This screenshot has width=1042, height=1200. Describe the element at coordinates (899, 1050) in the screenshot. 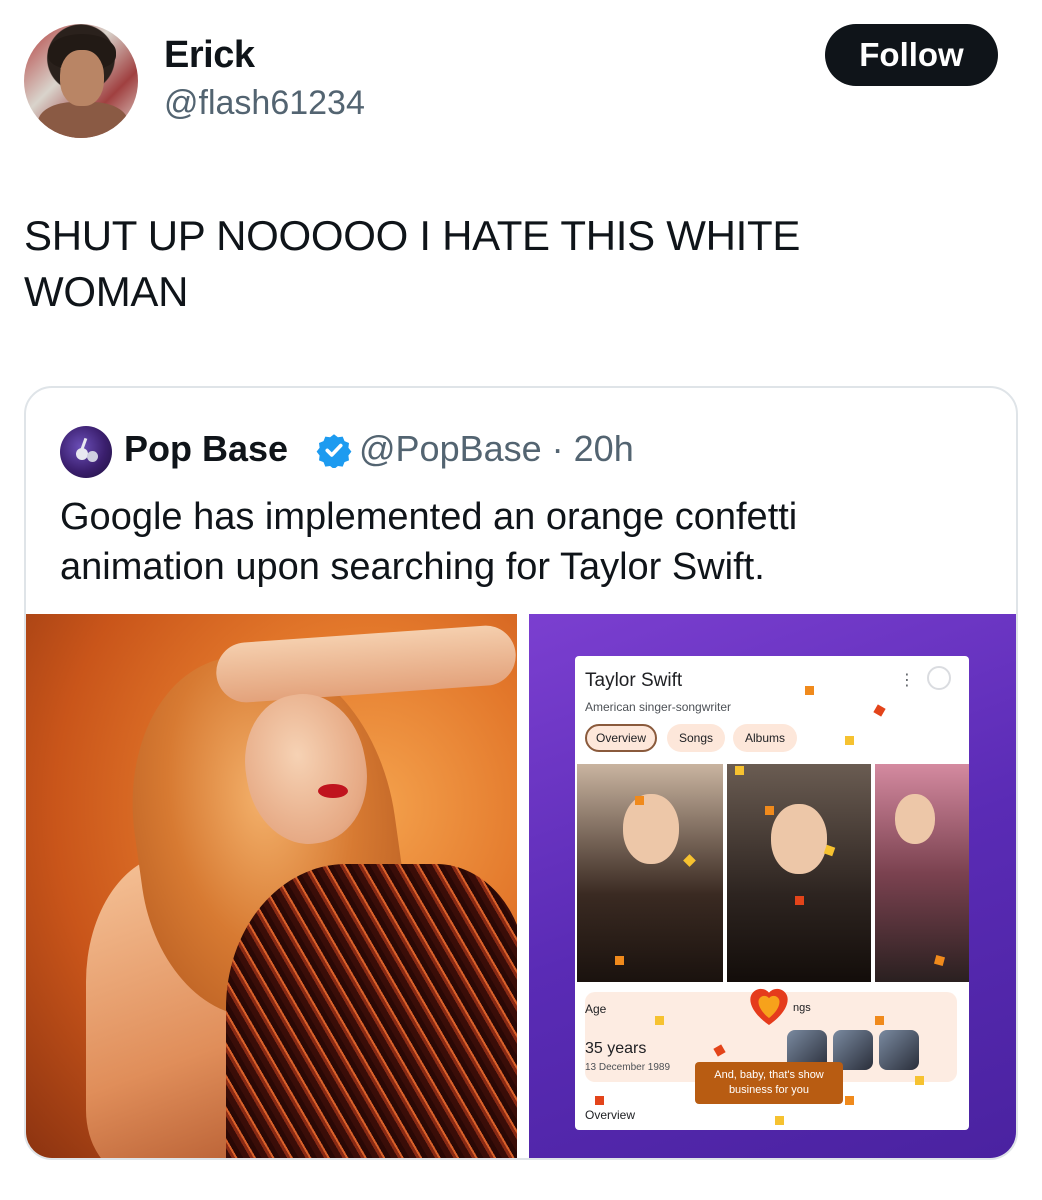

I see `song-thumb` at that location.